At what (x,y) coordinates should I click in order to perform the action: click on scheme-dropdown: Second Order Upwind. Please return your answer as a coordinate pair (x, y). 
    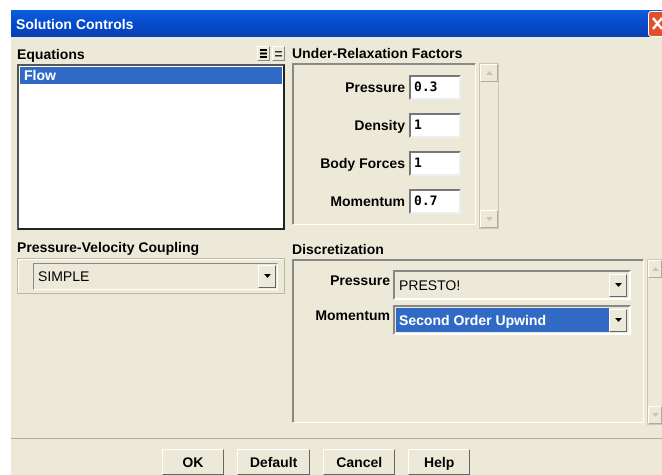
    Looking at the image, I should click on (512, 320).